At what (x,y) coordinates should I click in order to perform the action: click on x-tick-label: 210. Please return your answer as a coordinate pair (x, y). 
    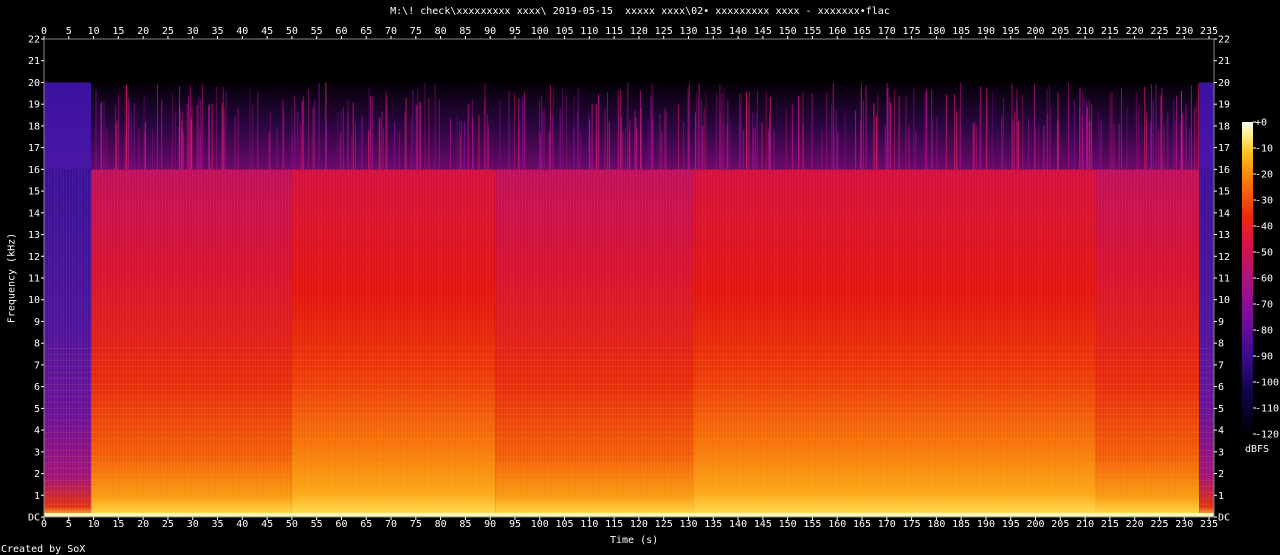
    Looking at the image, I should click on (1085, 524).